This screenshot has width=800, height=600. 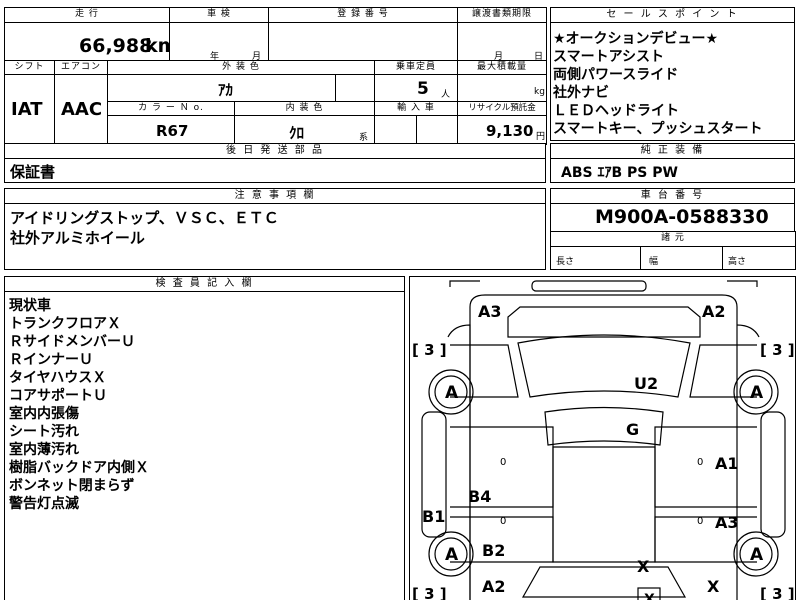 What do you see at coordinates (539, 92) in the screenshot?
I see `load-unit: kg` at bounding box center [539, 92].